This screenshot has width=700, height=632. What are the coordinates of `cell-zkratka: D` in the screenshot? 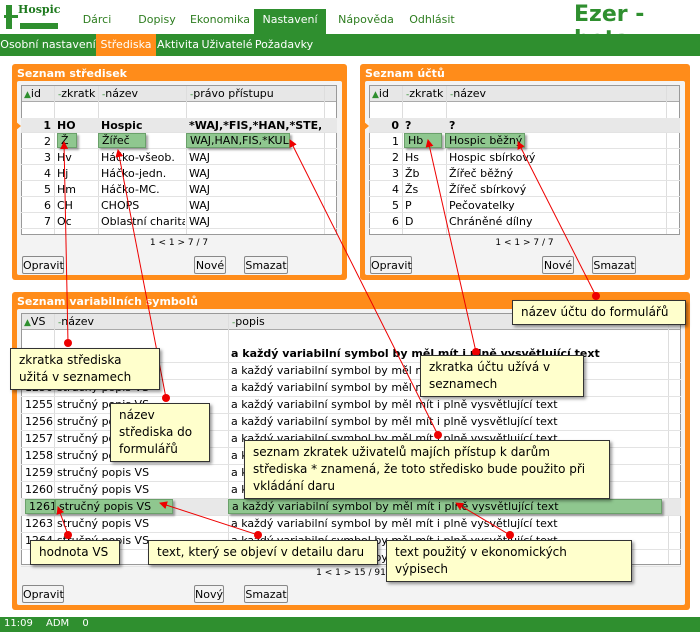 It's located at (409, 221).